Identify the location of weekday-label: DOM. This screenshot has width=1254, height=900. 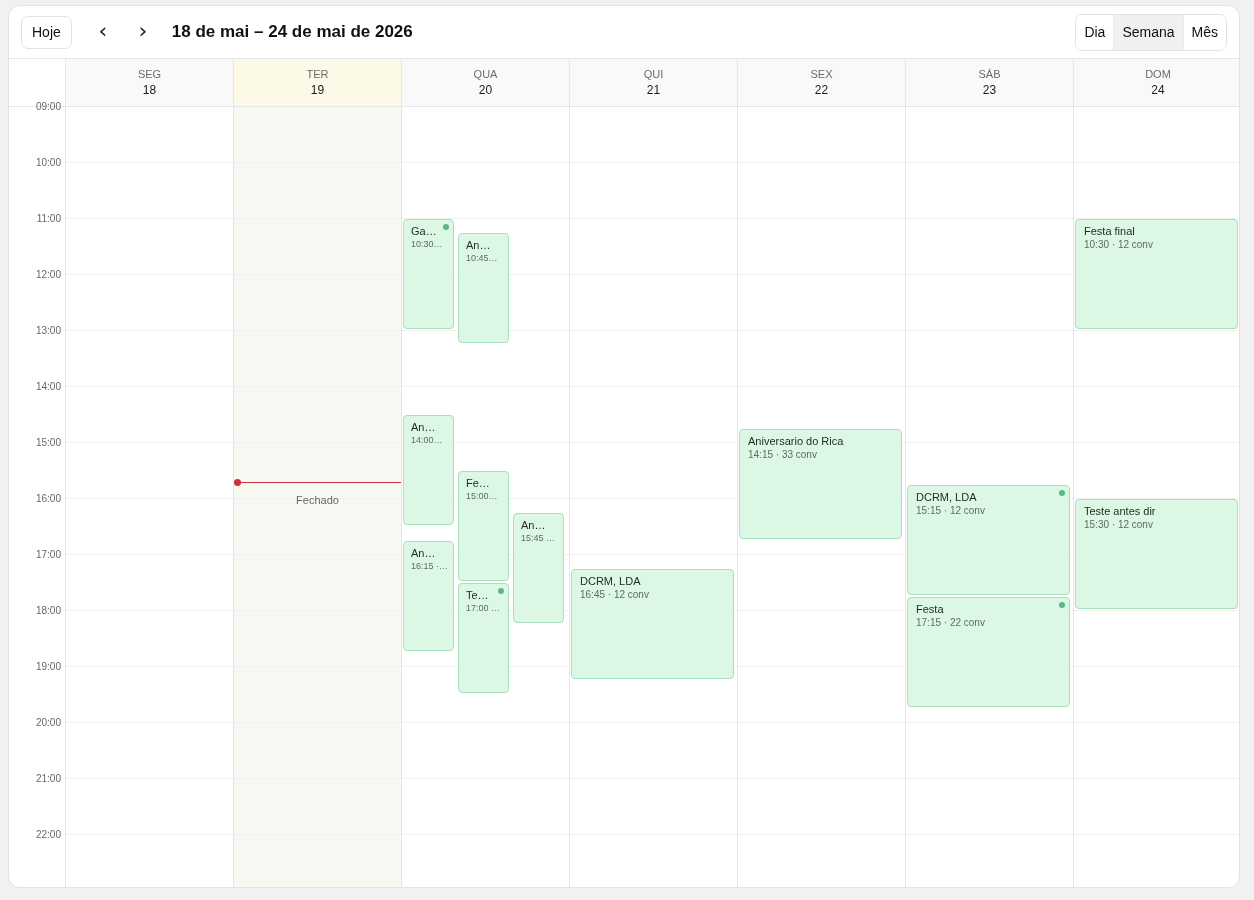
(1158, 74).